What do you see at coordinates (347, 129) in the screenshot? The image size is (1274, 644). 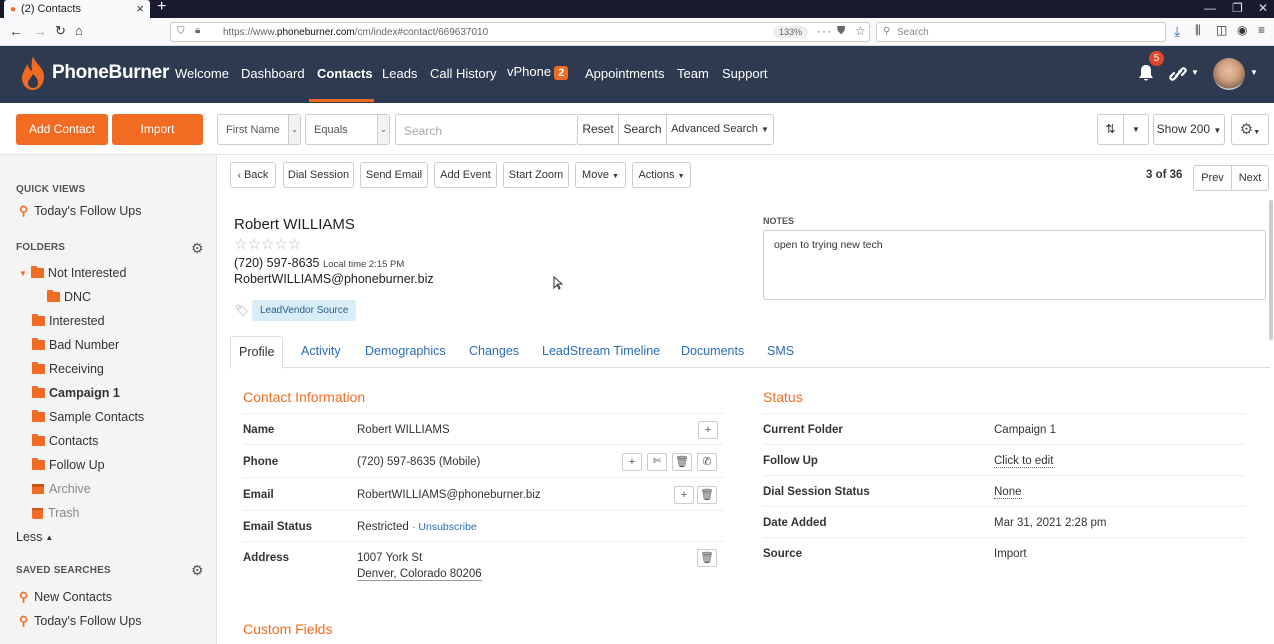 I see `operator-select: Equals ⌄` at bounding box center [347, 129].